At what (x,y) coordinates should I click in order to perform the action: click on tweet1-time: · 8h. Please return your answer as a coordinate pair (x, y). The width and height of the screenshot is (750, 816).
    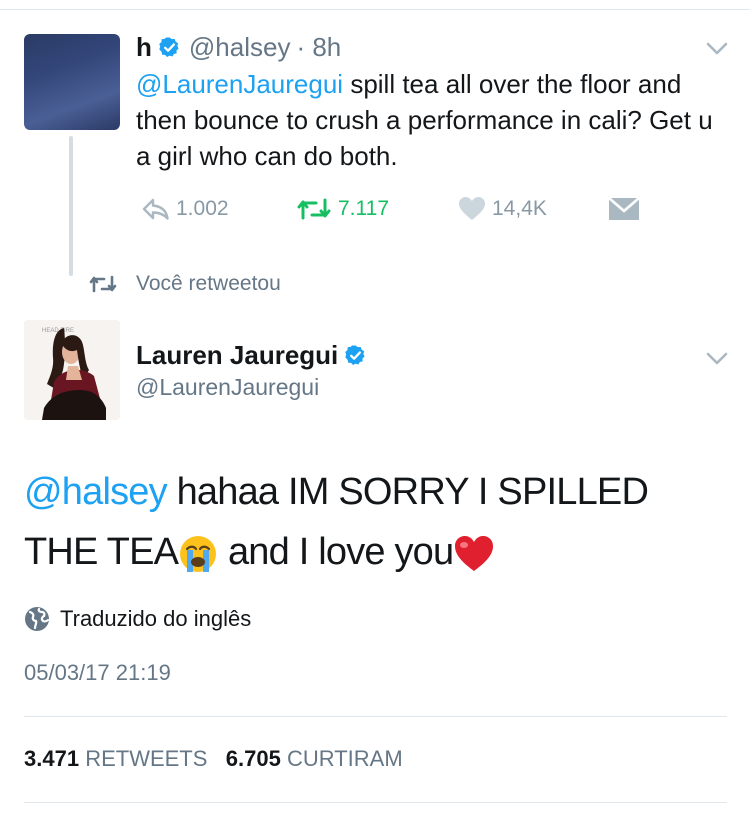
    Looking at the image, I should click on (319, 47).